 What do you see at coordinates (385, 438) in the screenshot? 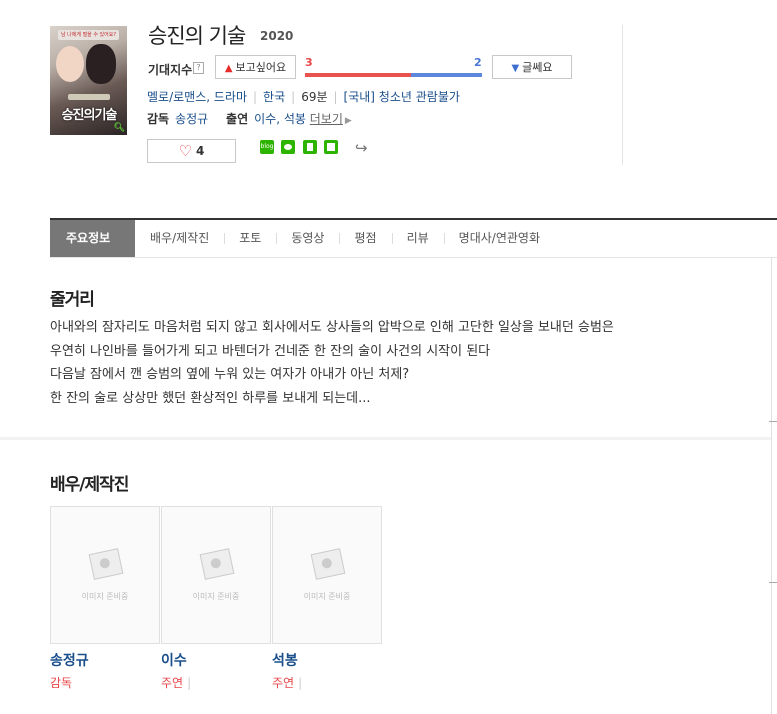
I see `section-divider` at bounding box center [385, 438].